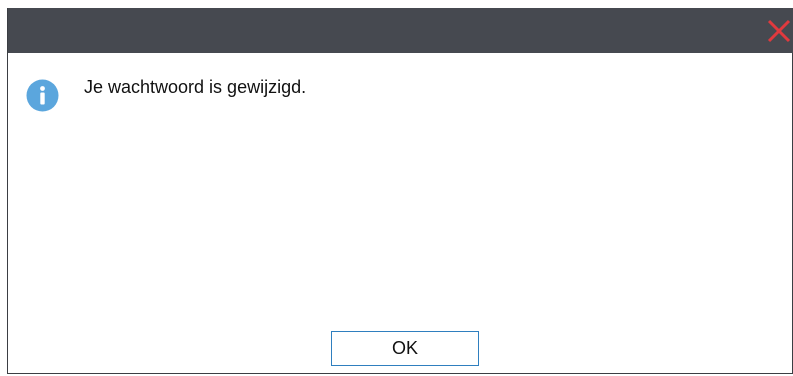 This screenshot has width=793, height=376. I want to click on close-icon, so click(779, 31).